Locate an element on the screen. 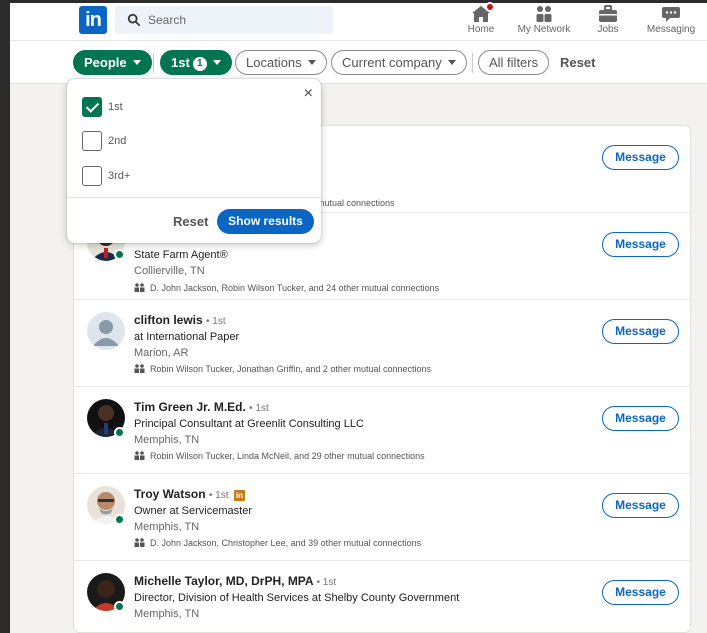  current-company-filter-button: Current company is located at coordinates (399, 62).